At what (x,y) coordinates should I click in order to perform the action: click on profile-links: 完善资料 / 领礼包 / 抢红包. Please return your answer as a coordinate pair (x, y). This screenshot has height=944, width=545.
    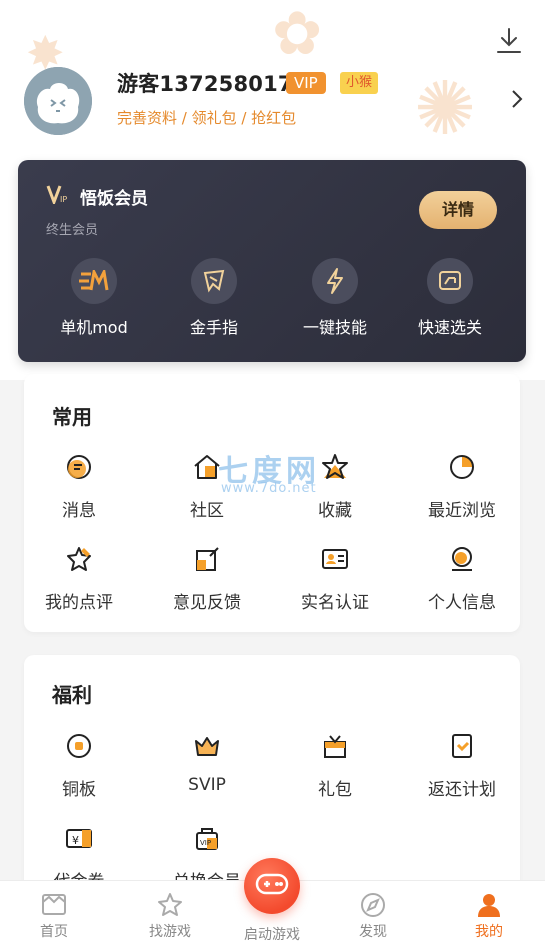
    Looking at the image, I should click on (206, 117).